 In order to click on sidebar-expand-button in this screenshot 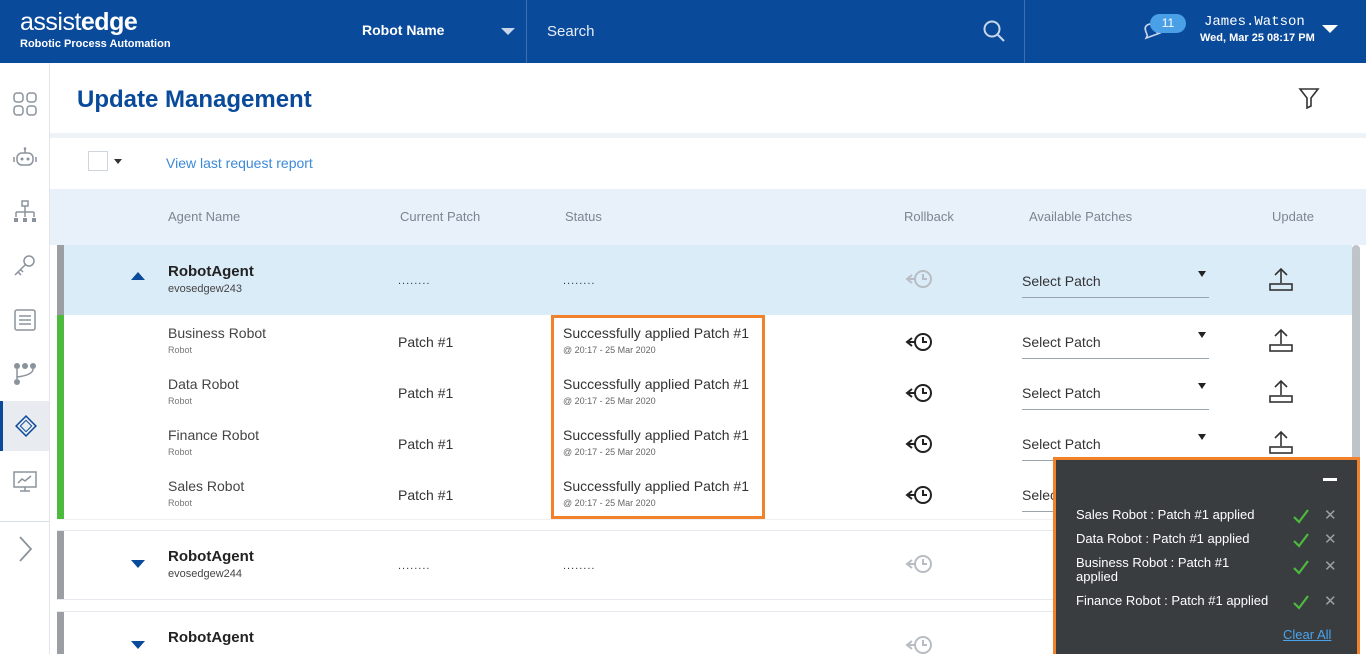, I will do `click(24, 549)`.